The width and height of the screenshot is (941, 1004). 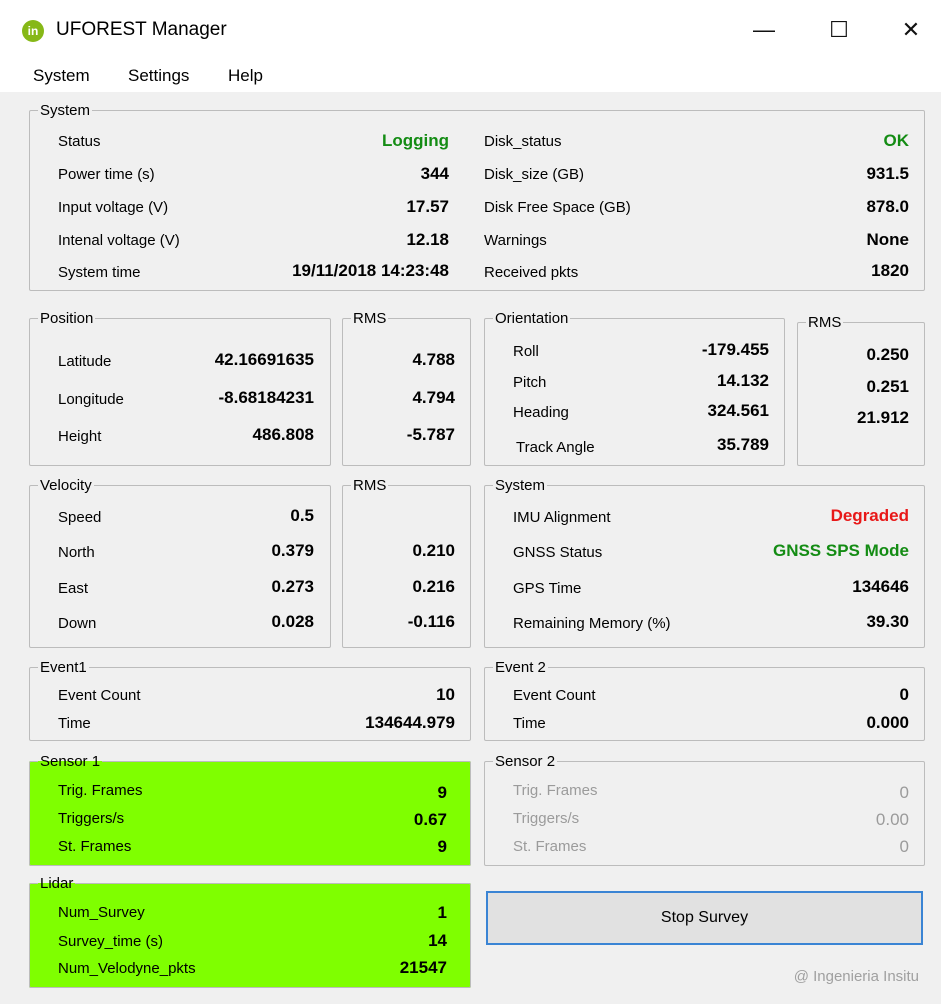 What do you see at coordinates (61, 76) in the screenshot?
I see `menu-system: System` at bounding box center [61, 76].